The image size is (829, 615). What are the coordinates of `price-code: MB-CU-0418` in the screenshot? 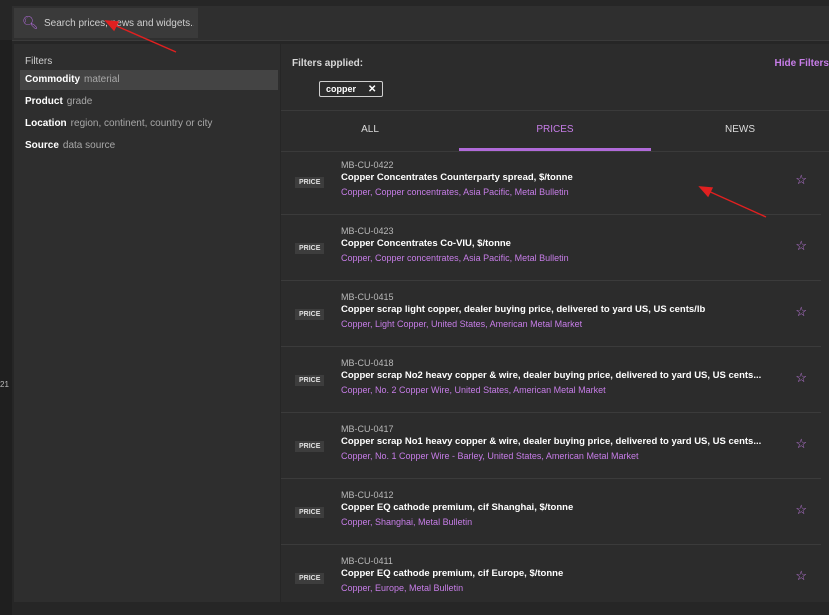 It's located at (367, 363).